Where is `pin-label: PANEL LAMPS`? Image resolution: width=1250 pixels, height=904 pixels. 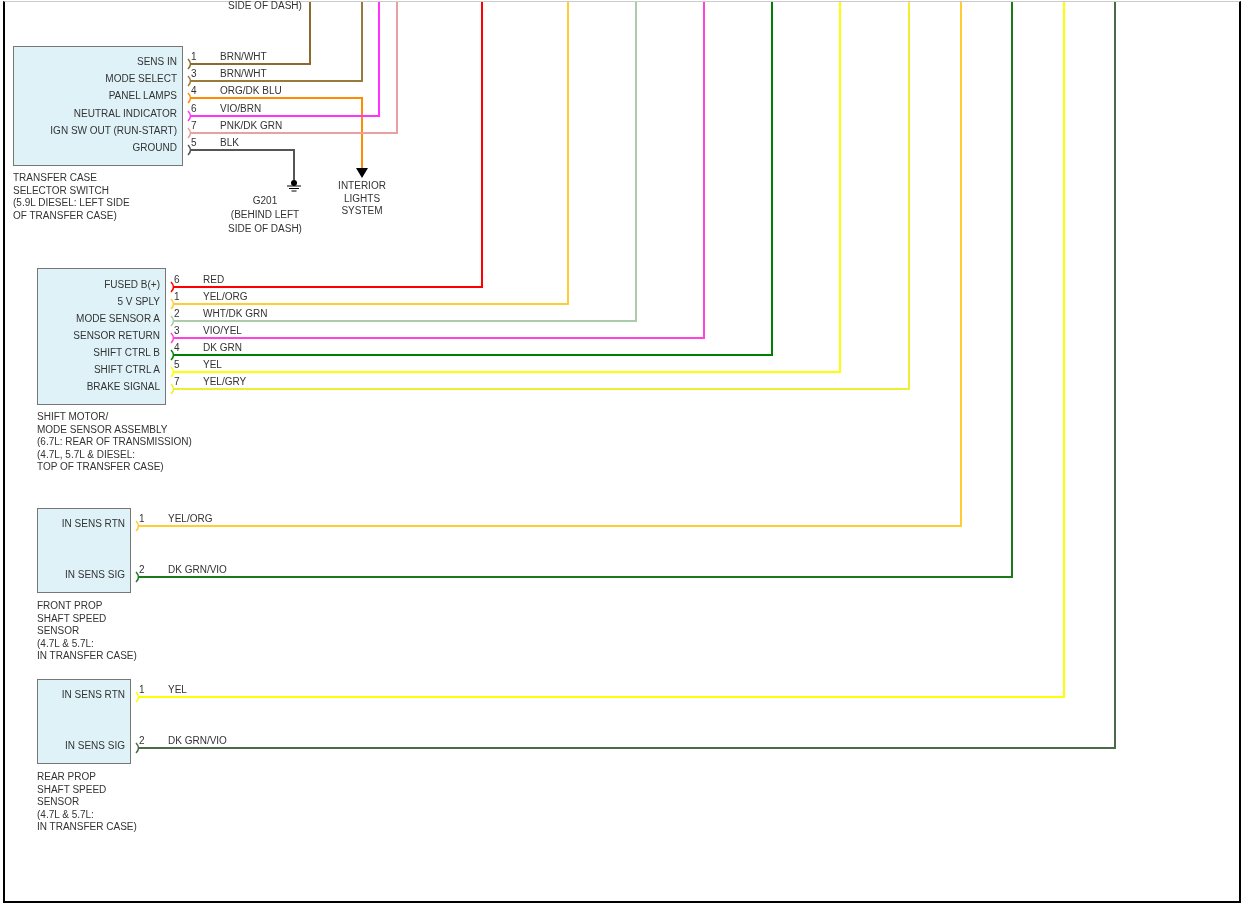
pin-label: PANEL LAMPS is located at coordinates (142, 96).